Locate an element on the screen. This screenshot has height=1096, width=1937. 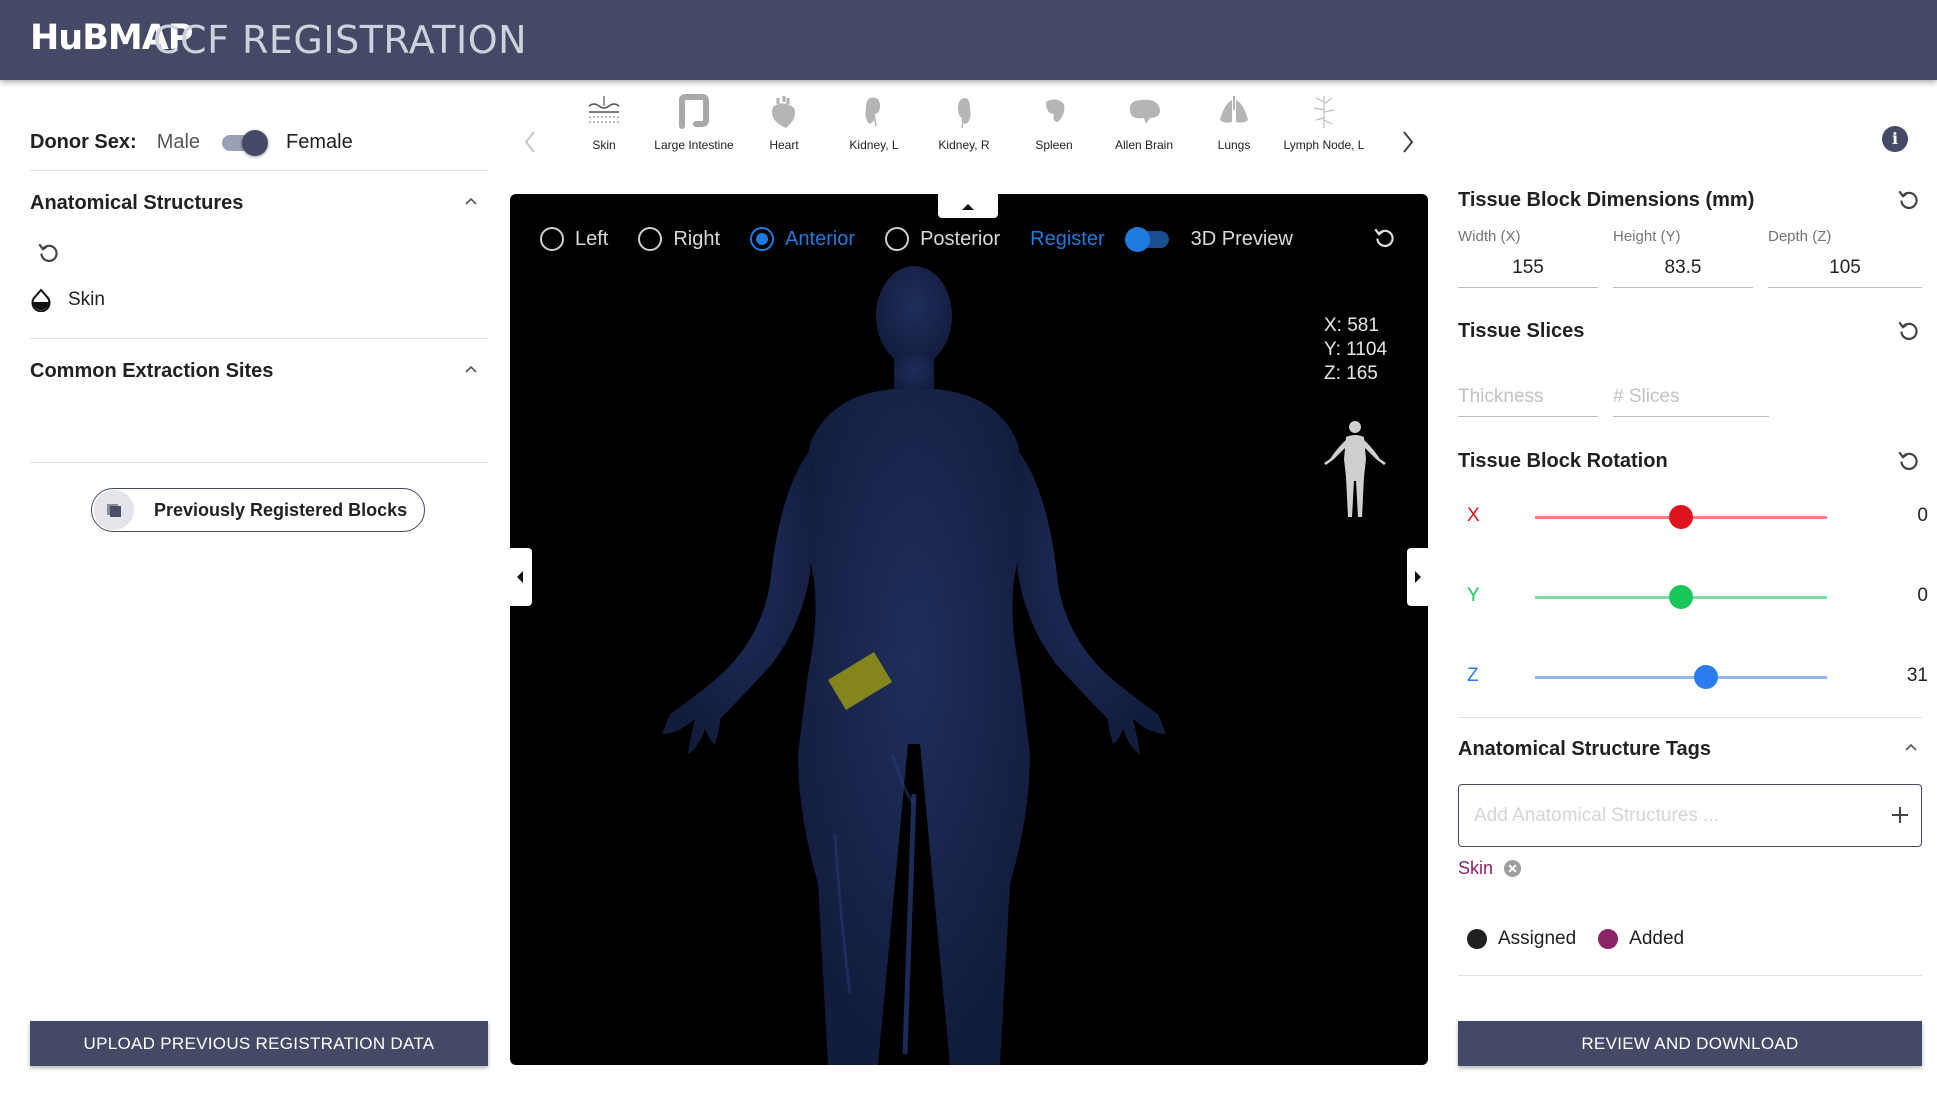
view-radio-left: Left is located at coordinates (574, 239).